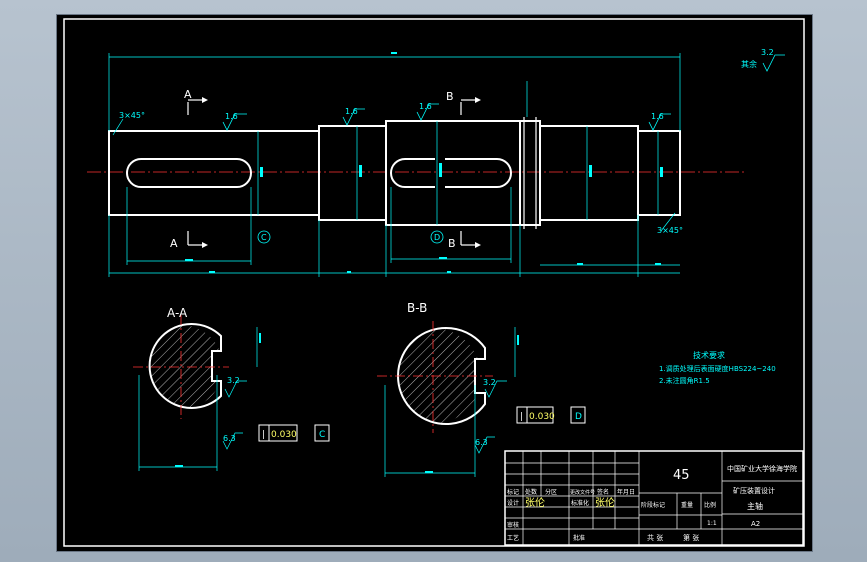 The height and width of the screenshot is (562, 867). I want to click on section-a-label: A-A, so click(177, 313).